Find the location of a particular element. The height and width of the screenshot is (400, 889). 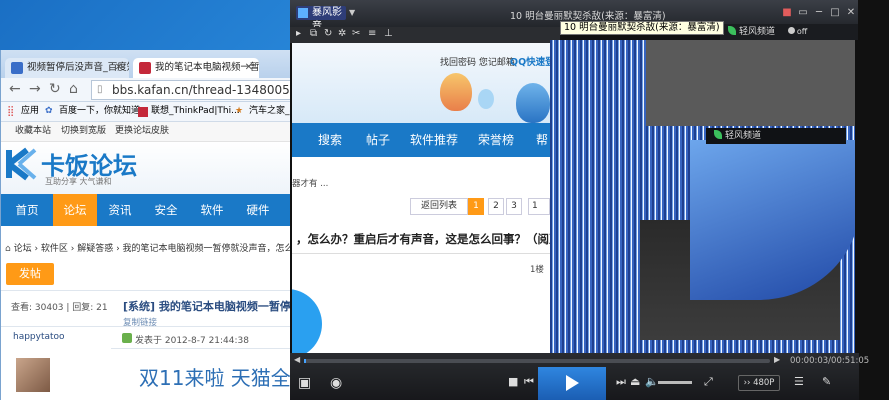

tab-kafan: 我的笔记本电脑视频一暂 ✕ is located at coordinates (196, 68).